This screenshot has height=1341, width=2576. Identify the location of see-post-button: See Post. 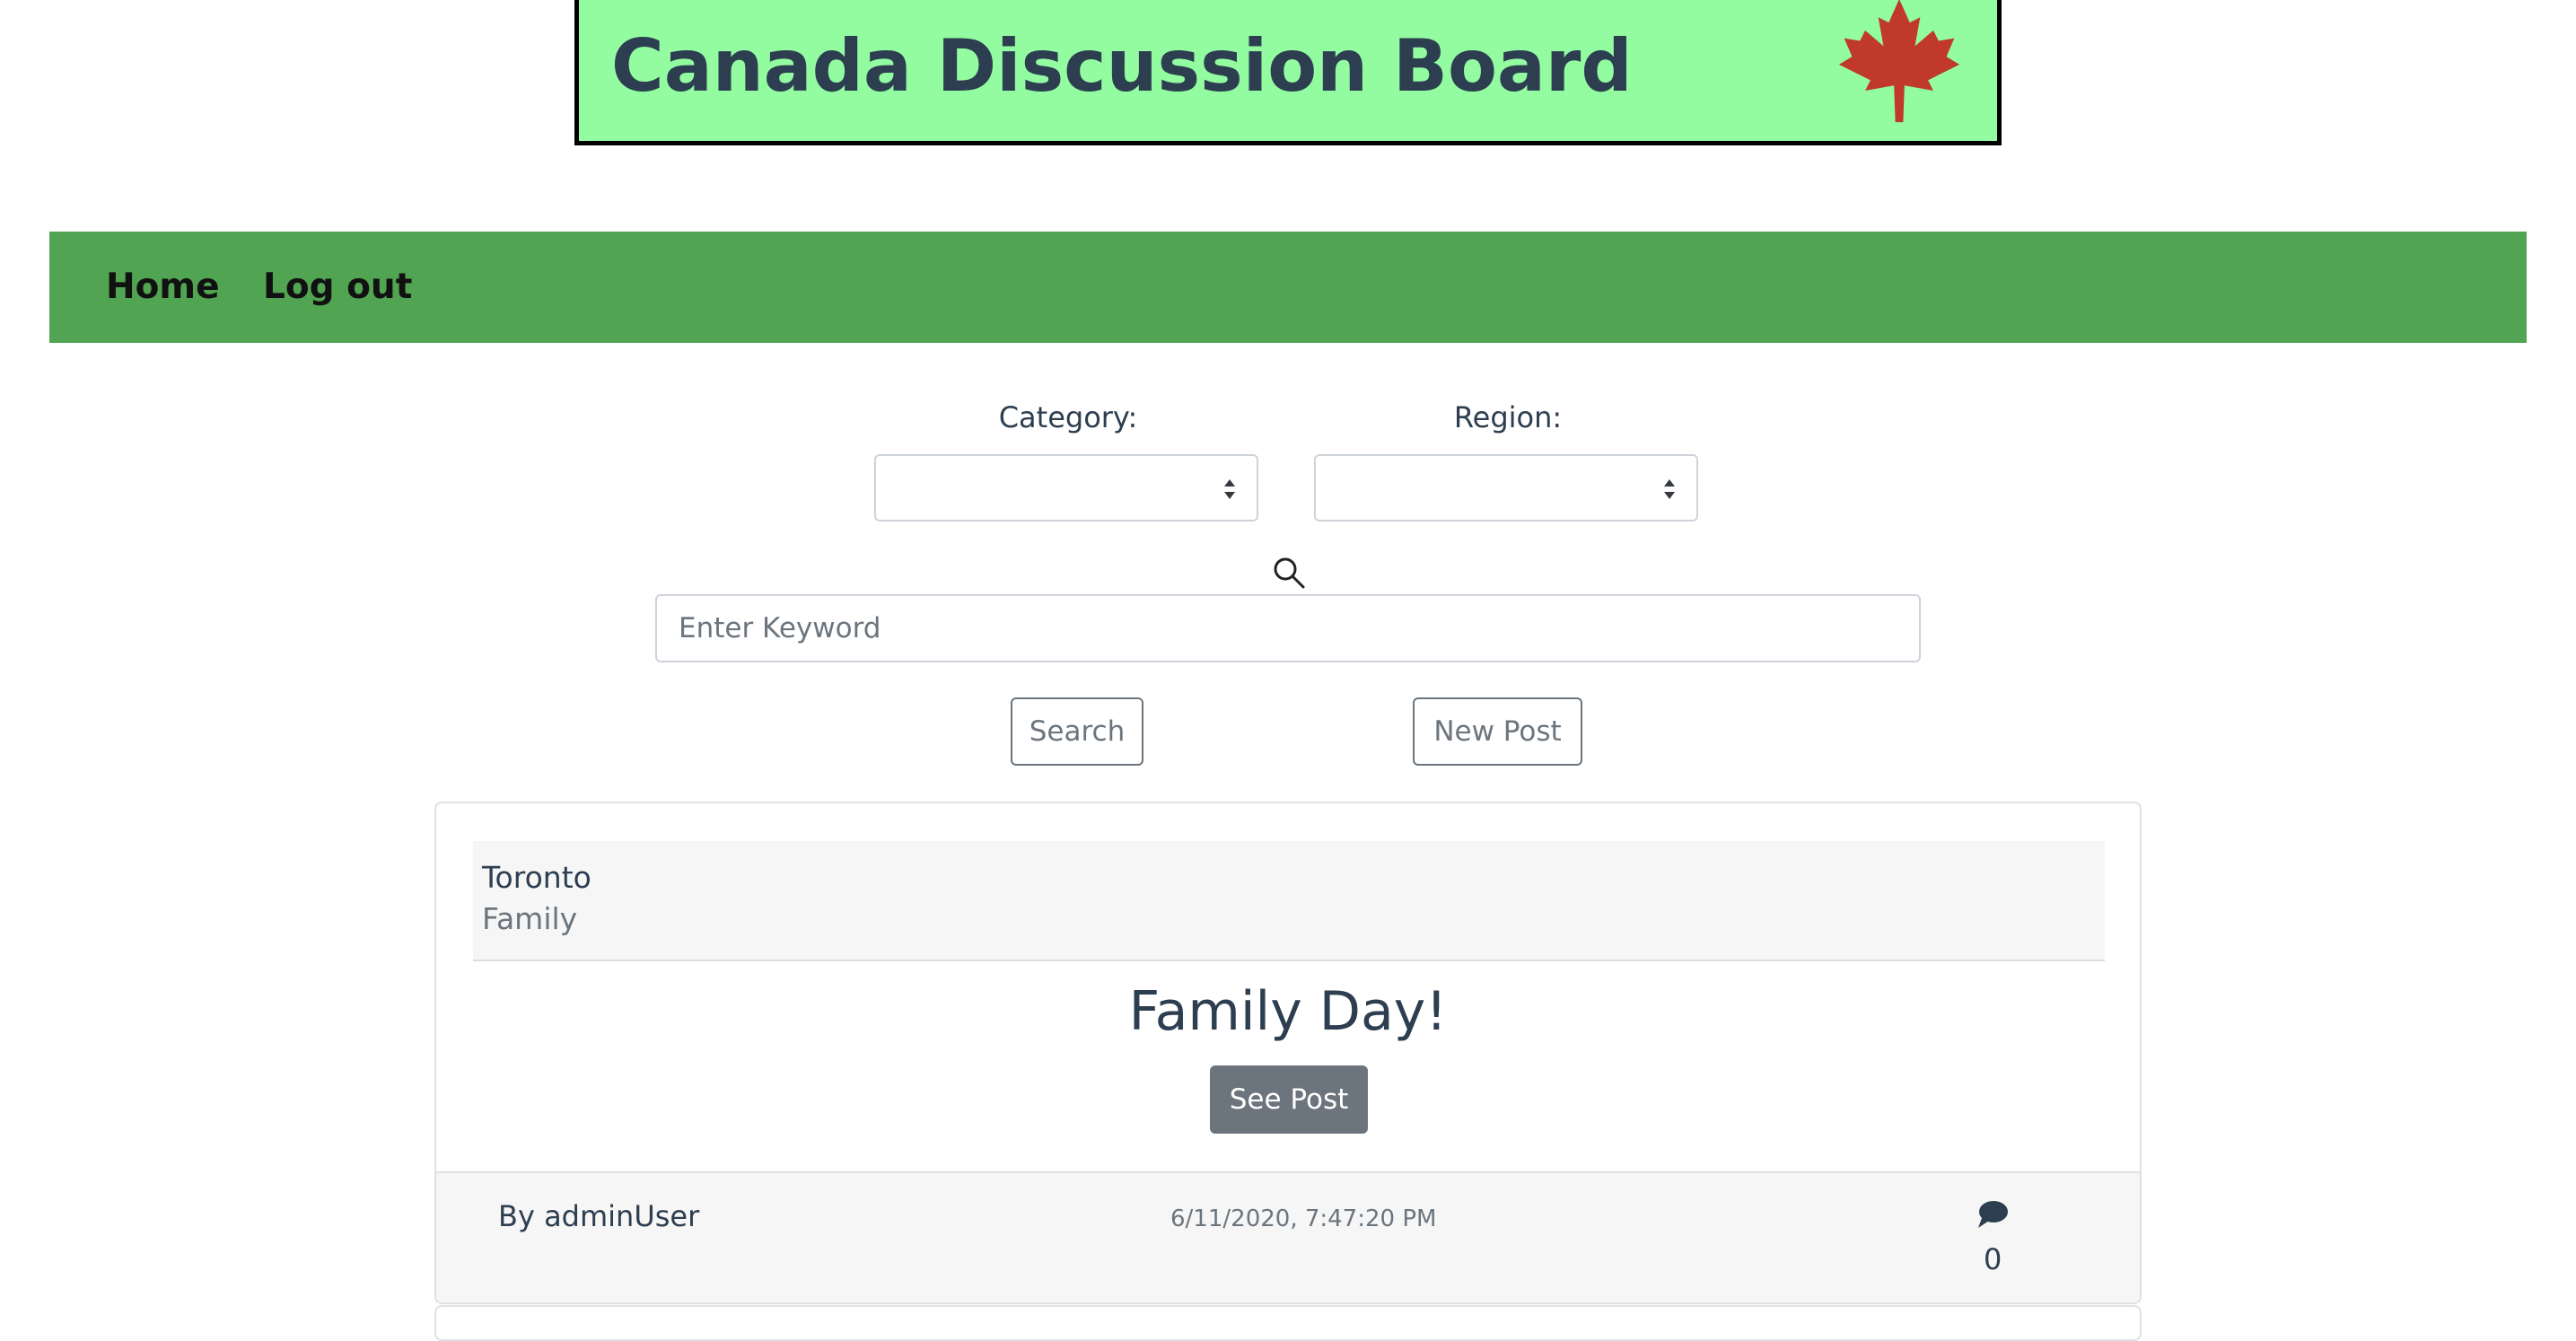
(1289, 1099).